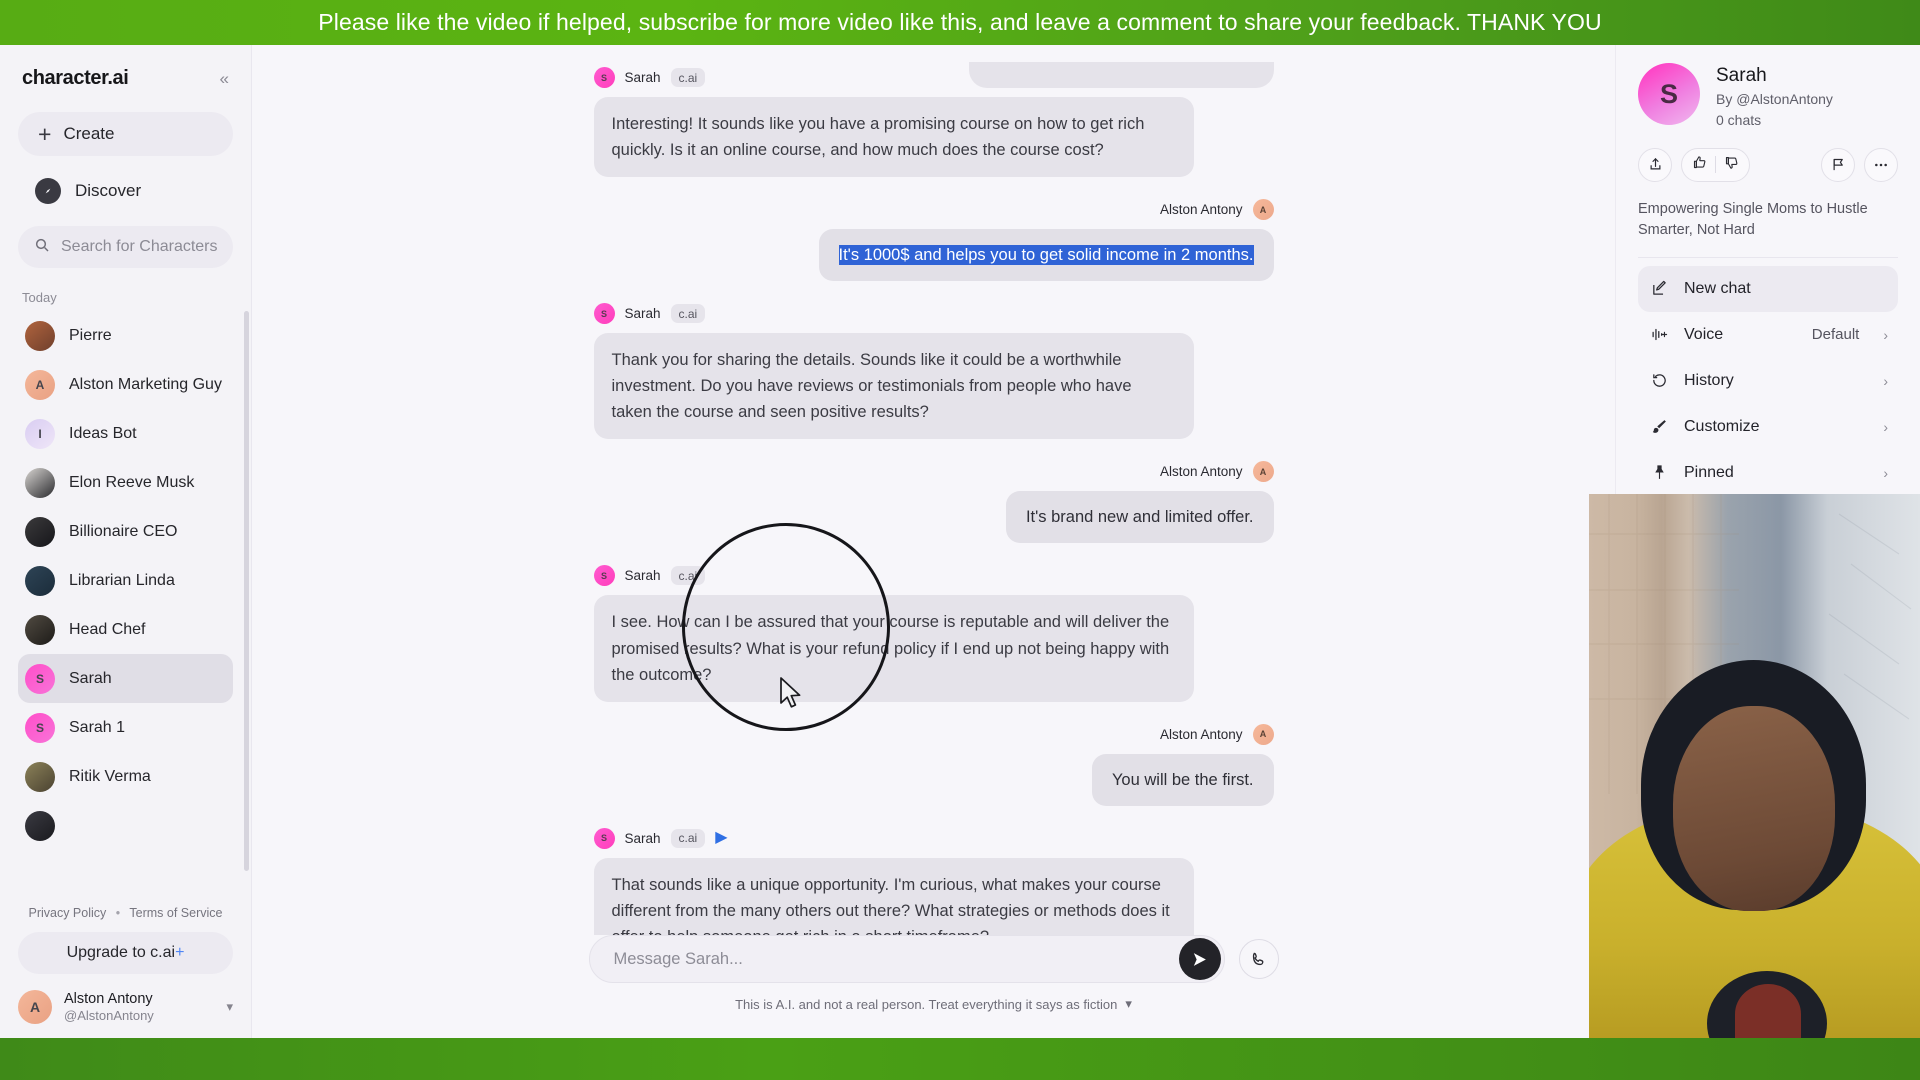 The width and height of the screenshot is (1920, 1080). What do you see at coordinates (45, 133) in the screenshot?
I see `plus-icon: +` at bounding box center [45, 133].